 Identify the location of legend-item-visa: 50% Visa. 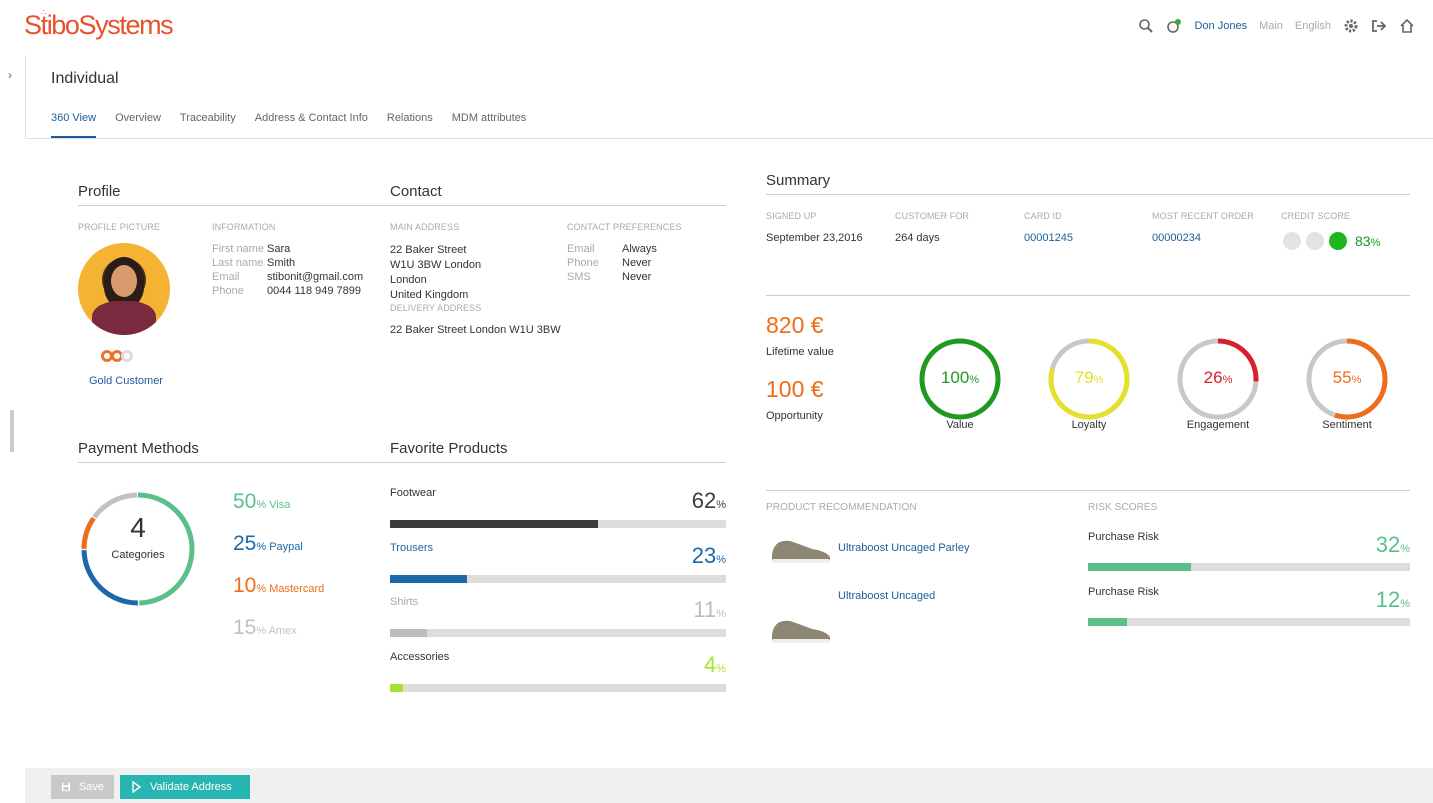
(262, 501).